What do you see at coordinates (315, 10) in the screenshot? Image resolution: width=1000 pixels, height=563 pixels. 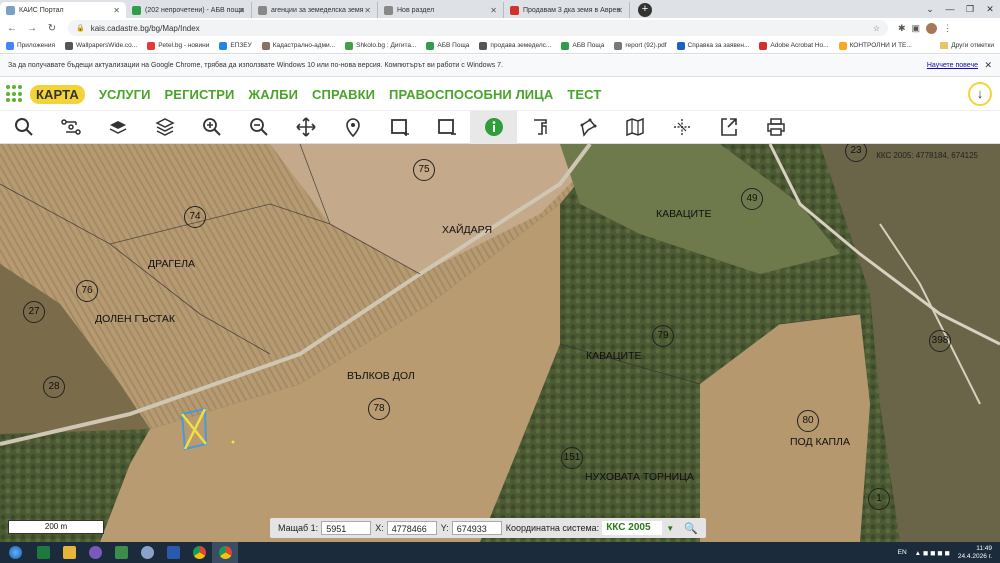 I see `browser-tab: агенции за земеделска земя ✕` at bounding box center [315, 10].